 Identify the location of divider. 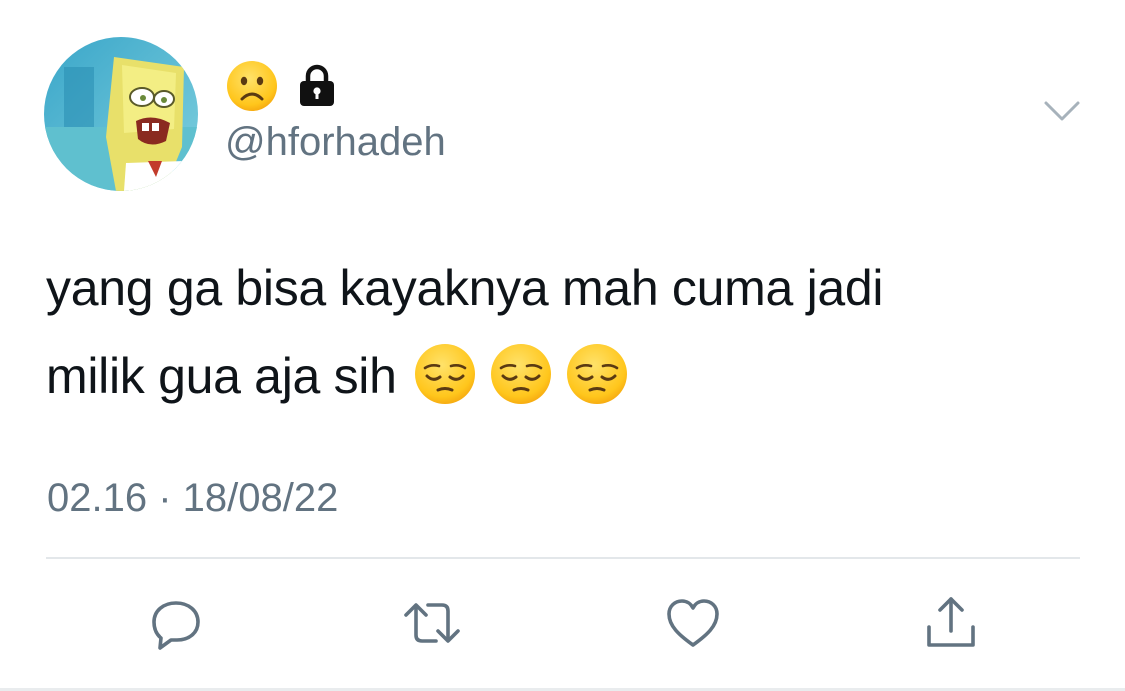
(563, 558).